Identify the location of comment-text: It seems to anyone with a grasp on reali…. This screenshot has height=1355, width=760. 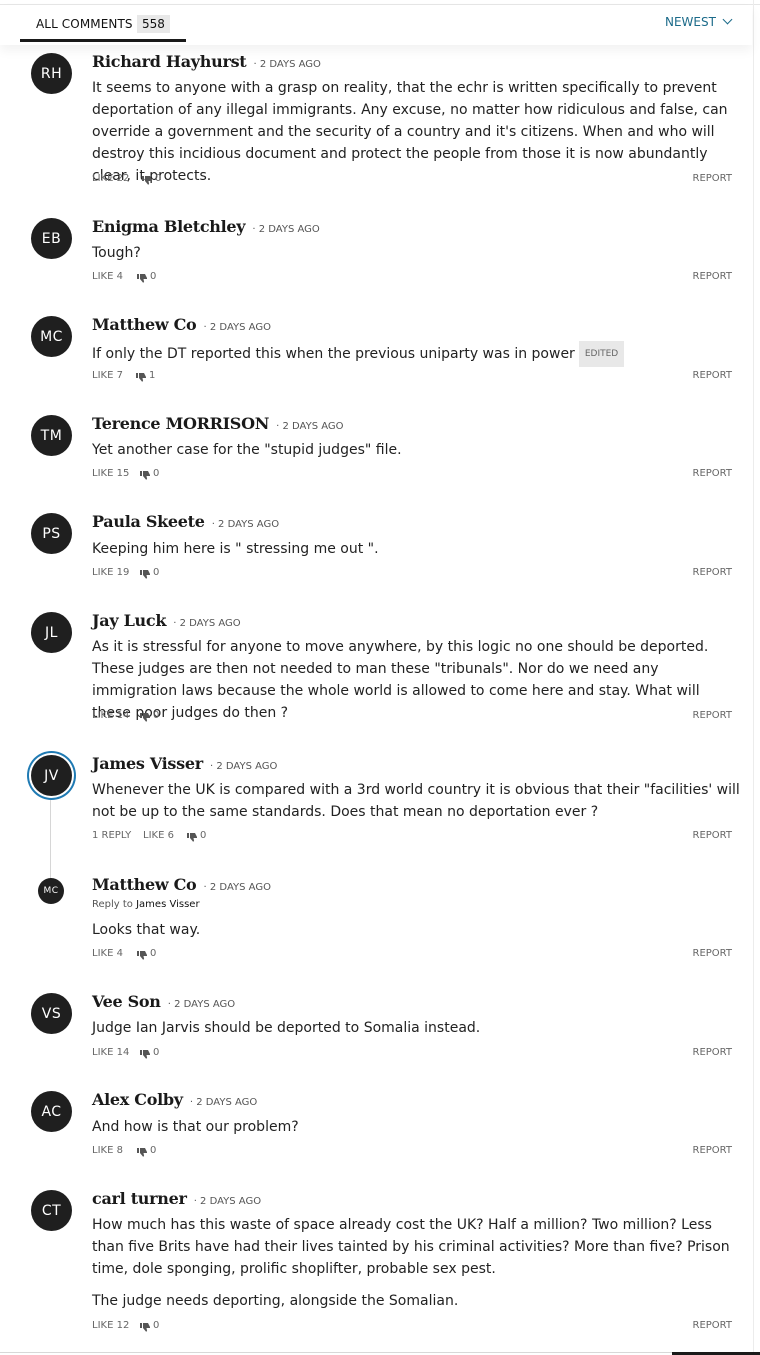
(410, 132).